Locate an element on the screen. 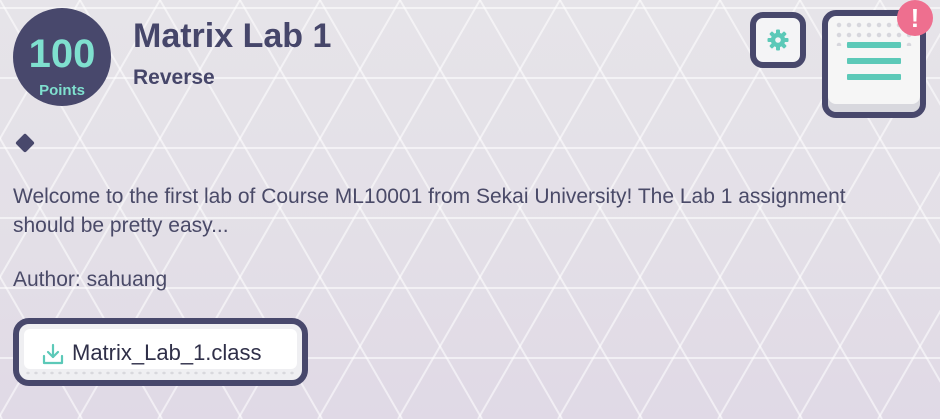 The height and width of the screenshot is (419, 940). points-badge: 100 Points is located at coordinates (62, 57).